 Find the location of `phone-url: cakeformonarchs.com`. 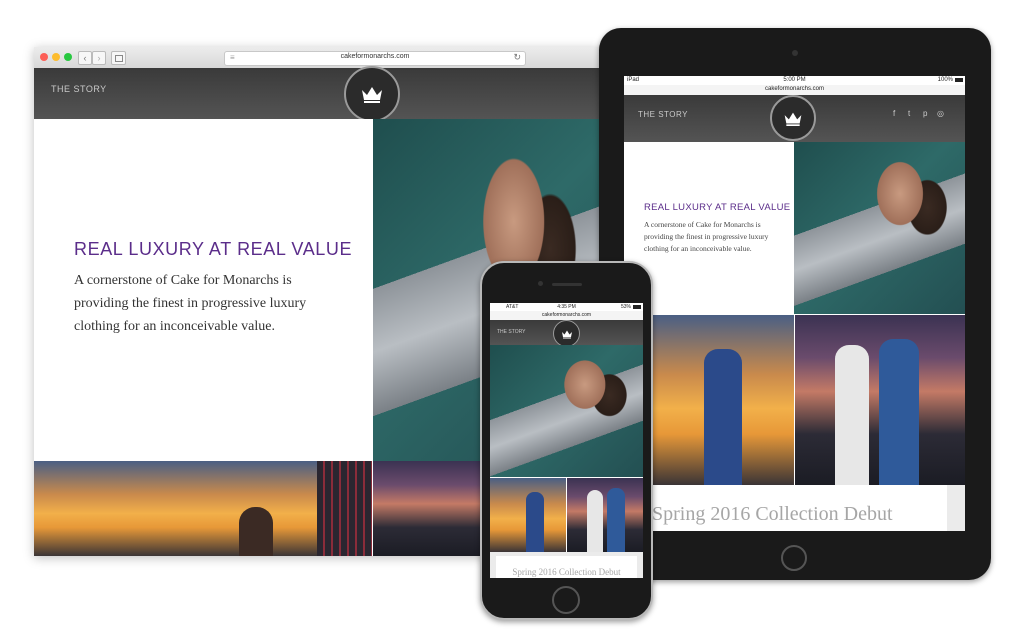

phone-url: cakeformonarchs.com is located at coordinates (566, 315).